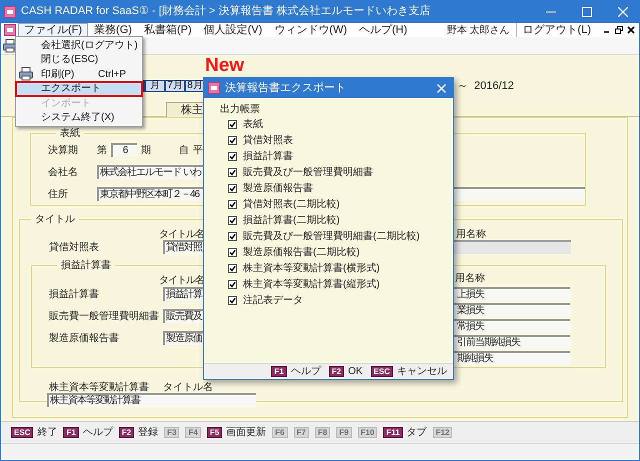 The height and width of the screenshot is (461, 640). What do you see at coordinates (99, 386) in the screenshot?
I see `field-label: 株主資本等変動計算書` at bounding box center [99, 386].